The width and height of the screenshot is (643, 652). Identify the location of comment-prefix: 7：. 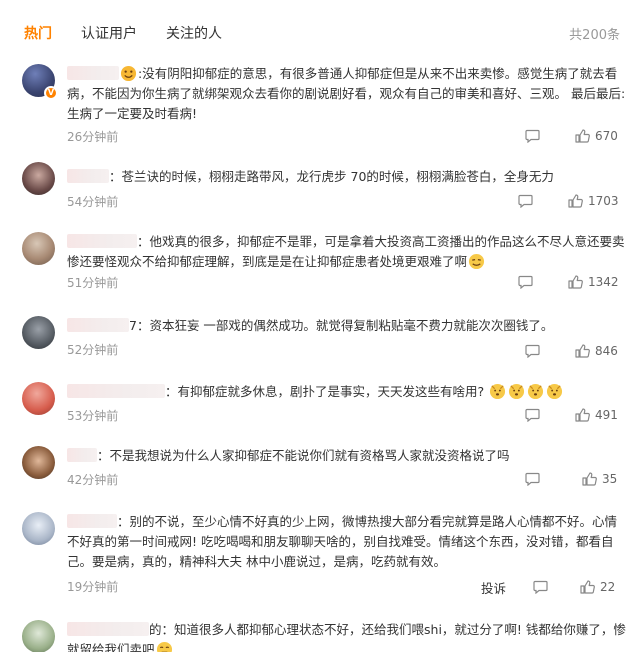
(139, 325).